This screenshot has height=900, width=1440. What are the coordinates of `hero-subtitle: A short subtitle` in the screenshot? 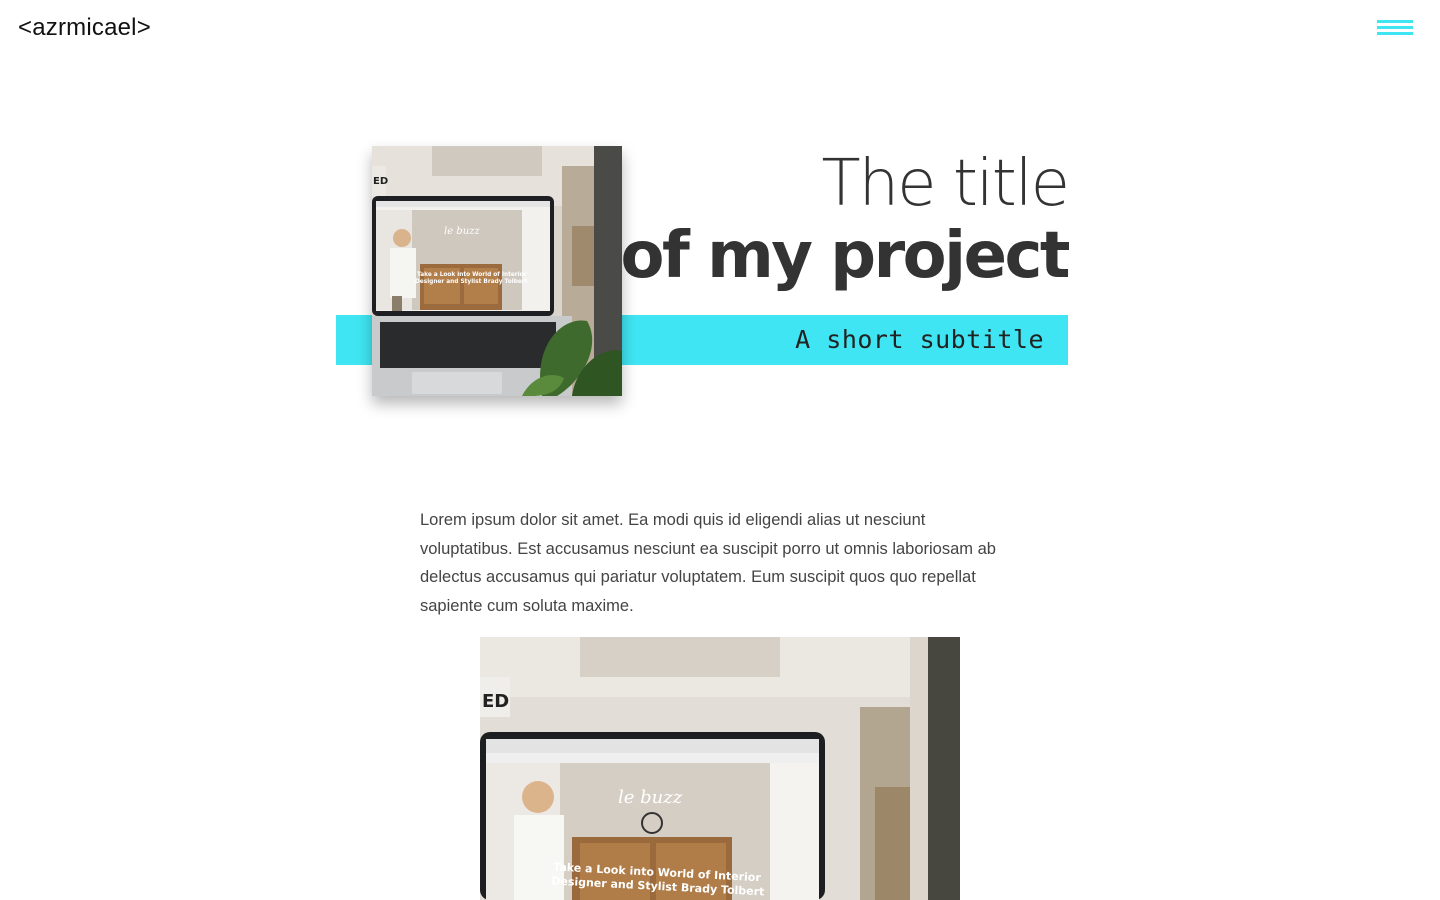 It's located at (919, 339).